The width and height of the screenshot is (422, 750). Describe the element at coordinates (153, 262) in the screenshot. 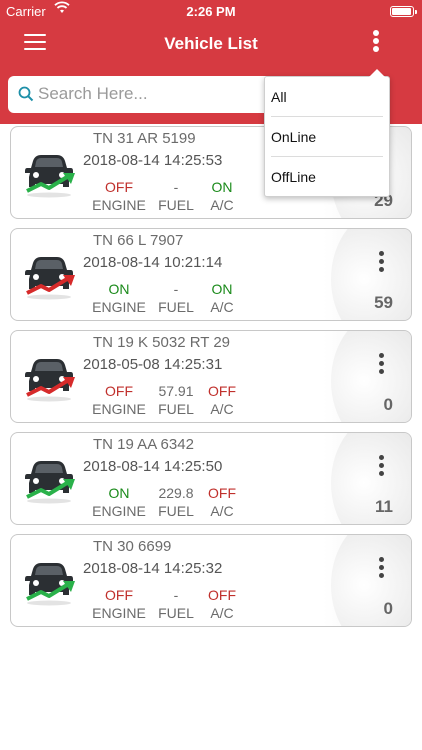

I see `vehicle-timestamp: 2018-08-14 10:21:14` at that location.